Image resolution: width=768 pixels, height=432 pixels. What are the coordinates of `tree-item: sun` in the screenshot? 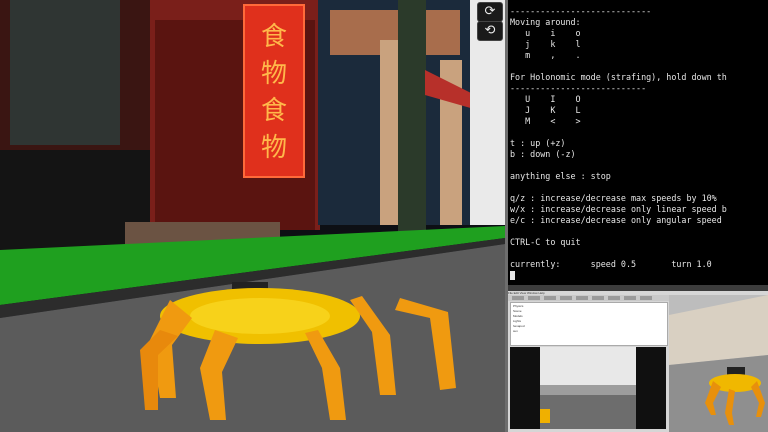 It's located at (589, 331).